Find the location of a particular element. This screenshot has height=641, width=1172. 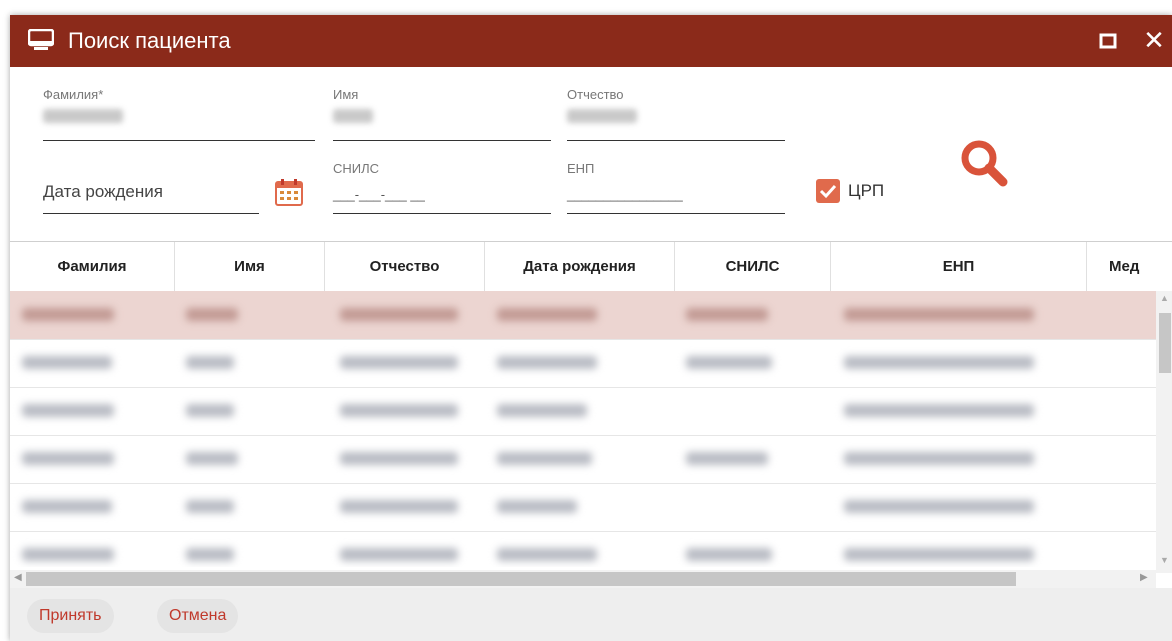

crp-label: ЦРП is located at coordinates (866, 190).